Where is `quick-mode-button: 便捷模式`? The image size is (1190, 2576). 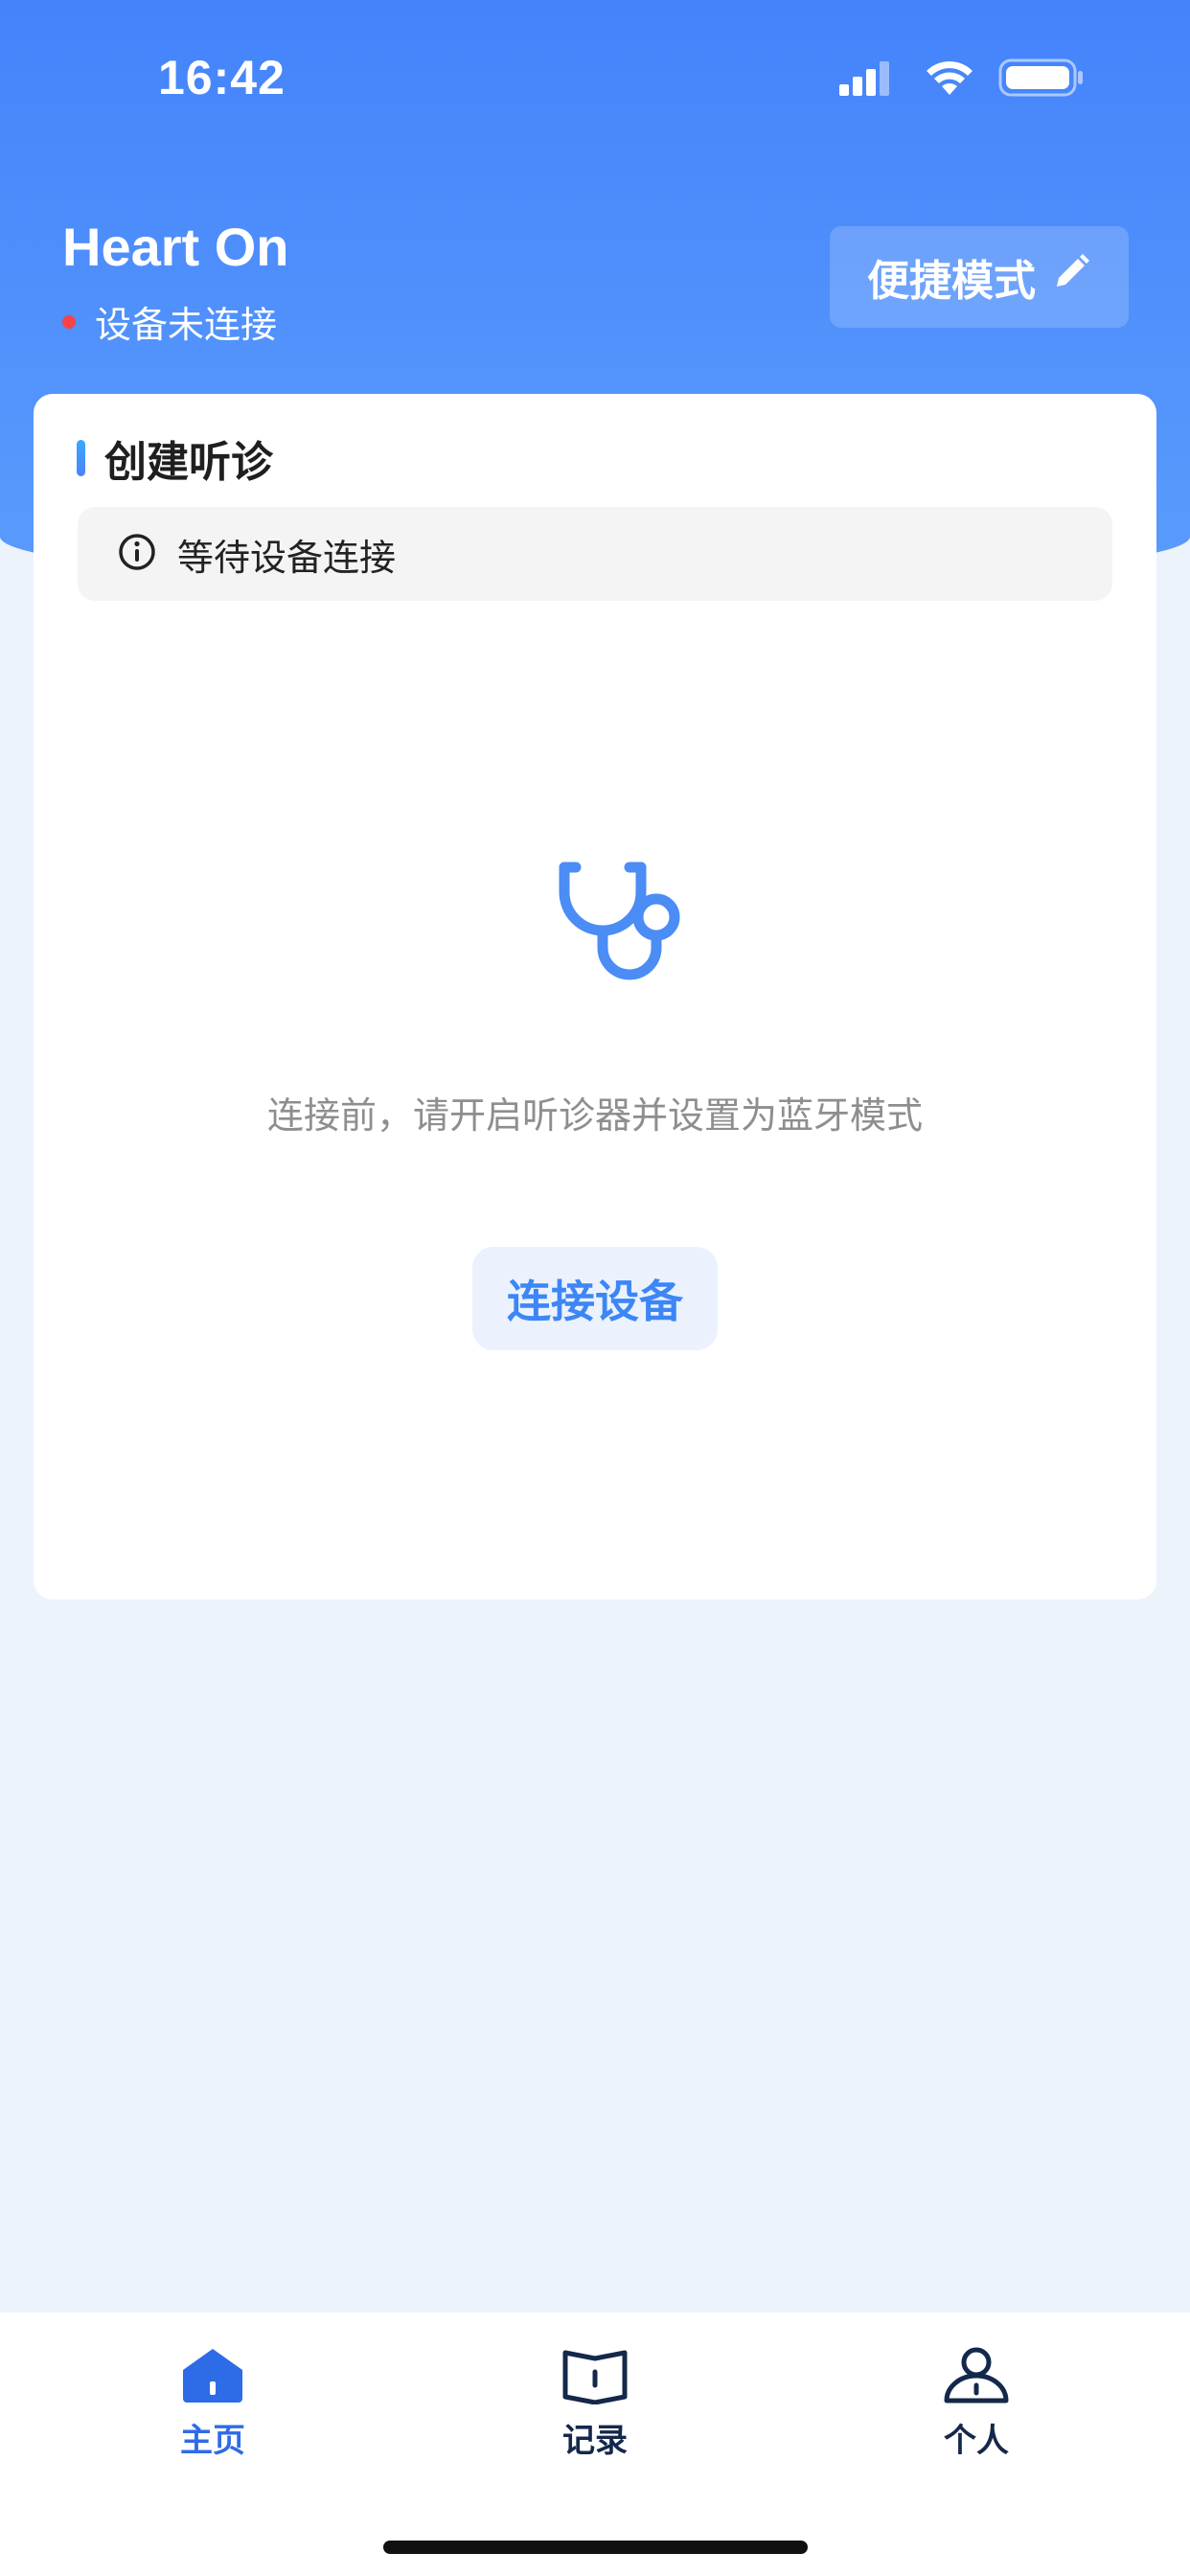 quick-mode-button: 便捷模式 is located at coordinates (980, 277).